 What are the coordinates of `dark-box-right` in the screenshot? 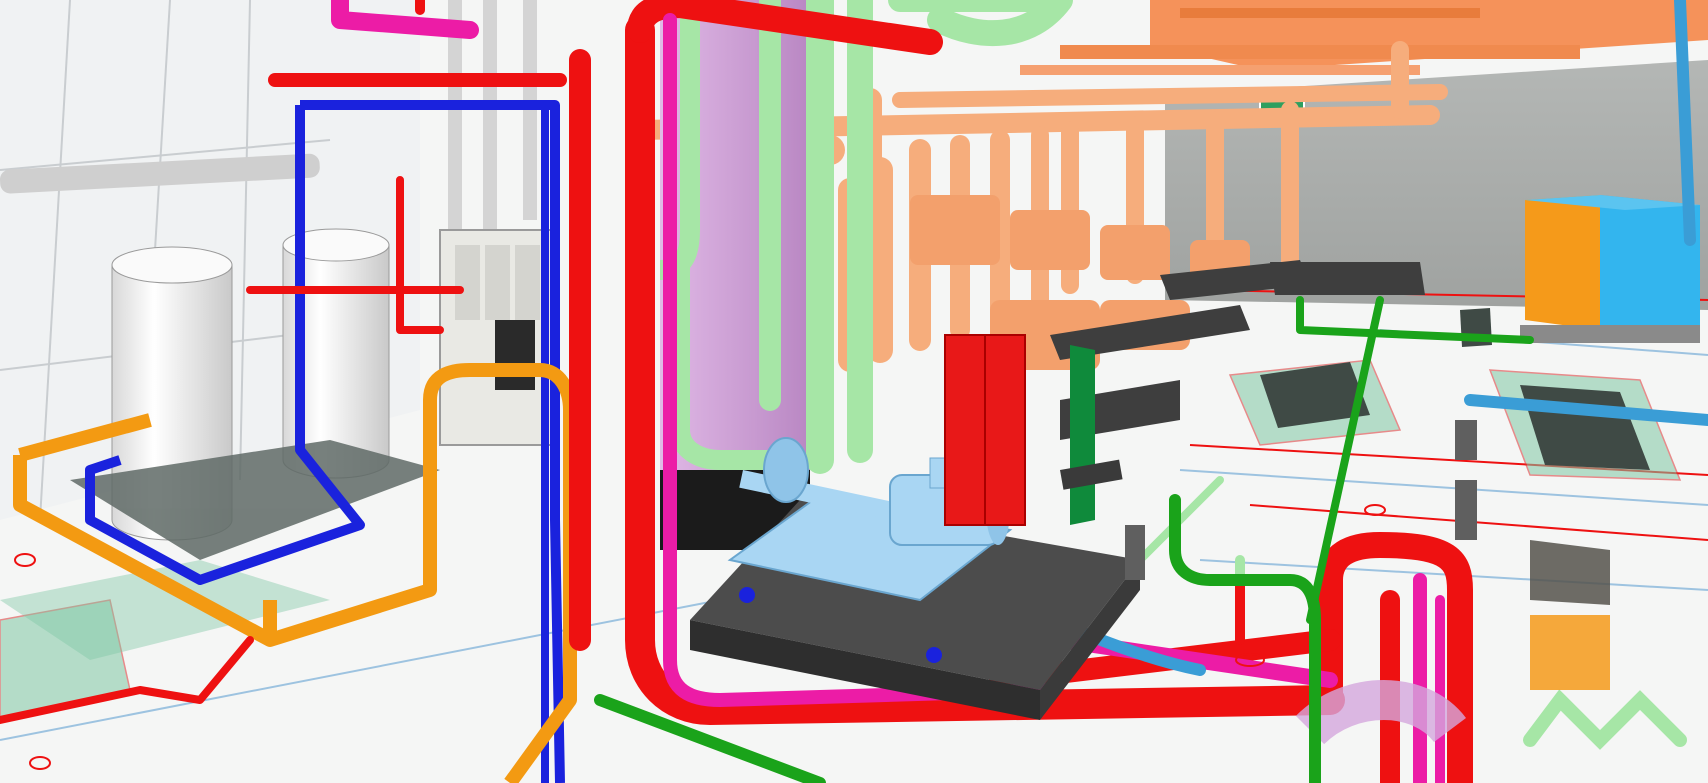 It's located at (1570, 572).